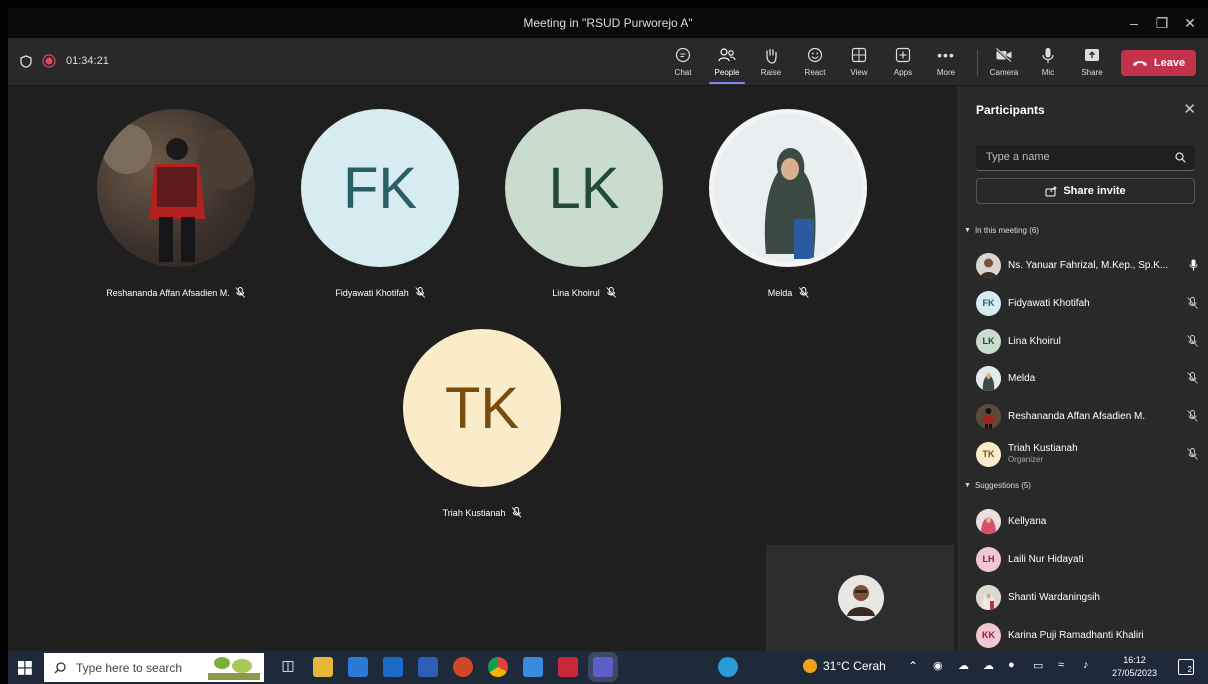 The height and width of the screenshot is (684, 1208). I want to click on window-title: Meeting in "RSUD Purworejo A", so click(608, 23).